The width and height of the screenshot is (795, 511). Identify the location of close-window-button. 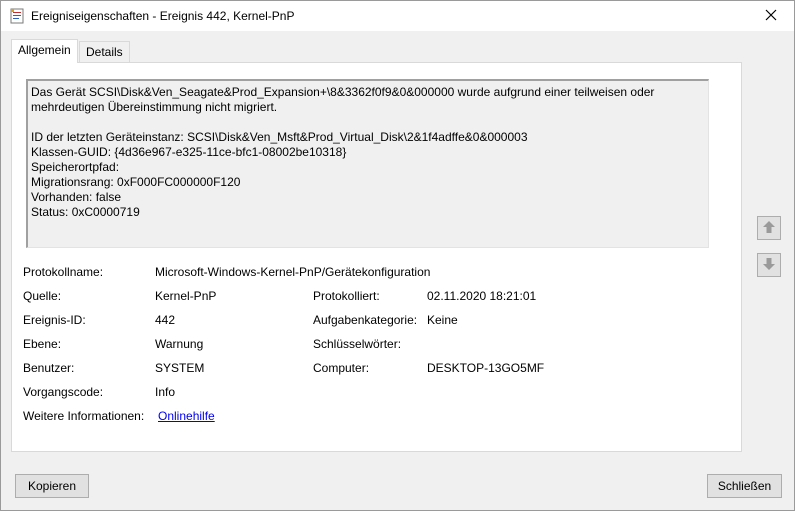
(771, 16).